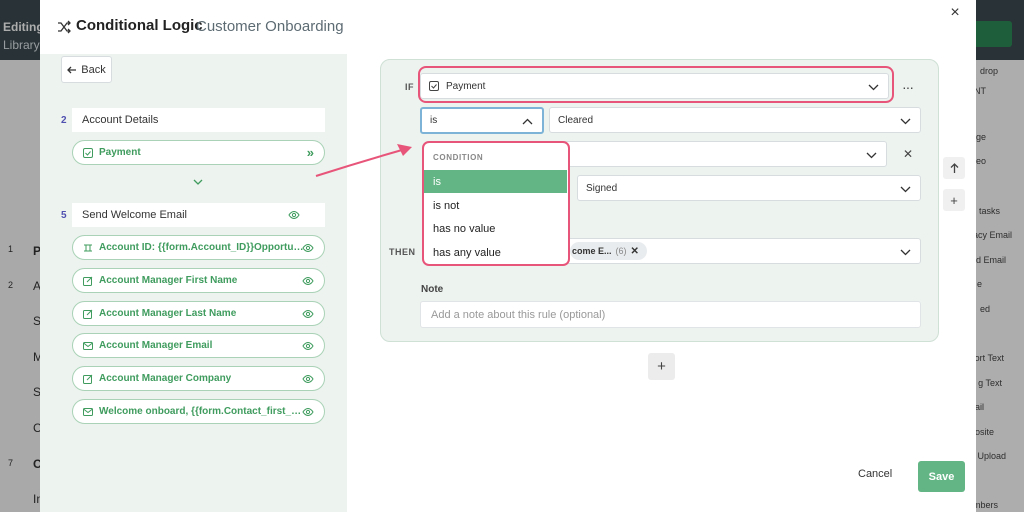  What do you see at coordinates (723, 154) in the screenshot?
I see `second-field-select` at bounding box center [723, 154].